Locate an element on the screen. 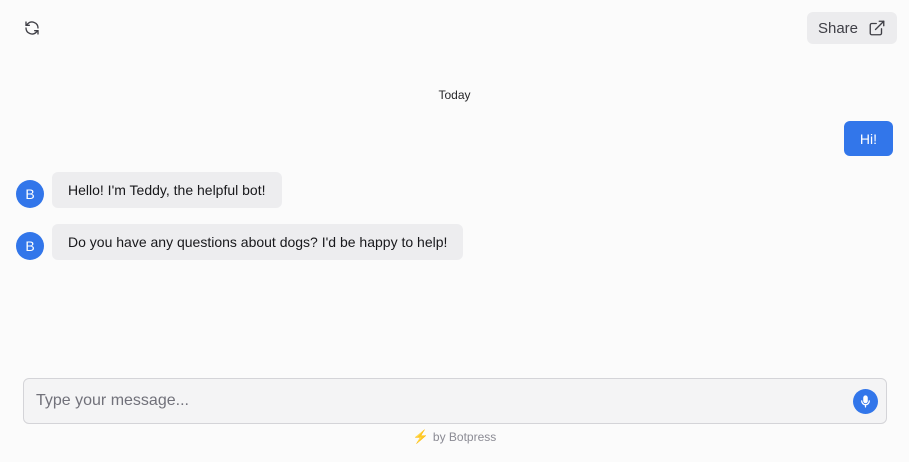 The width and height of the screenshot is (909, 462). refresh-button is located at coordinates (32, 28).